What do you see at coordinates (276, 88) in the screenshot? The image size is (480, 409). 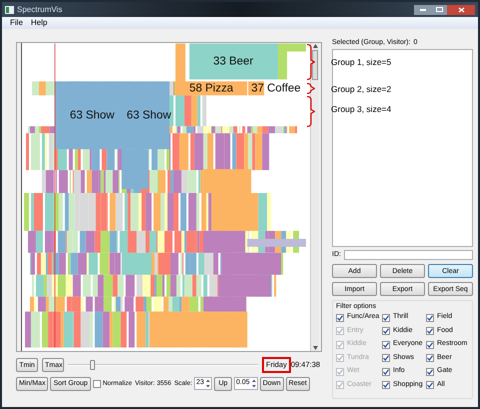 I see `group-label: 37 Coffee` at bounding box center [276, 88].